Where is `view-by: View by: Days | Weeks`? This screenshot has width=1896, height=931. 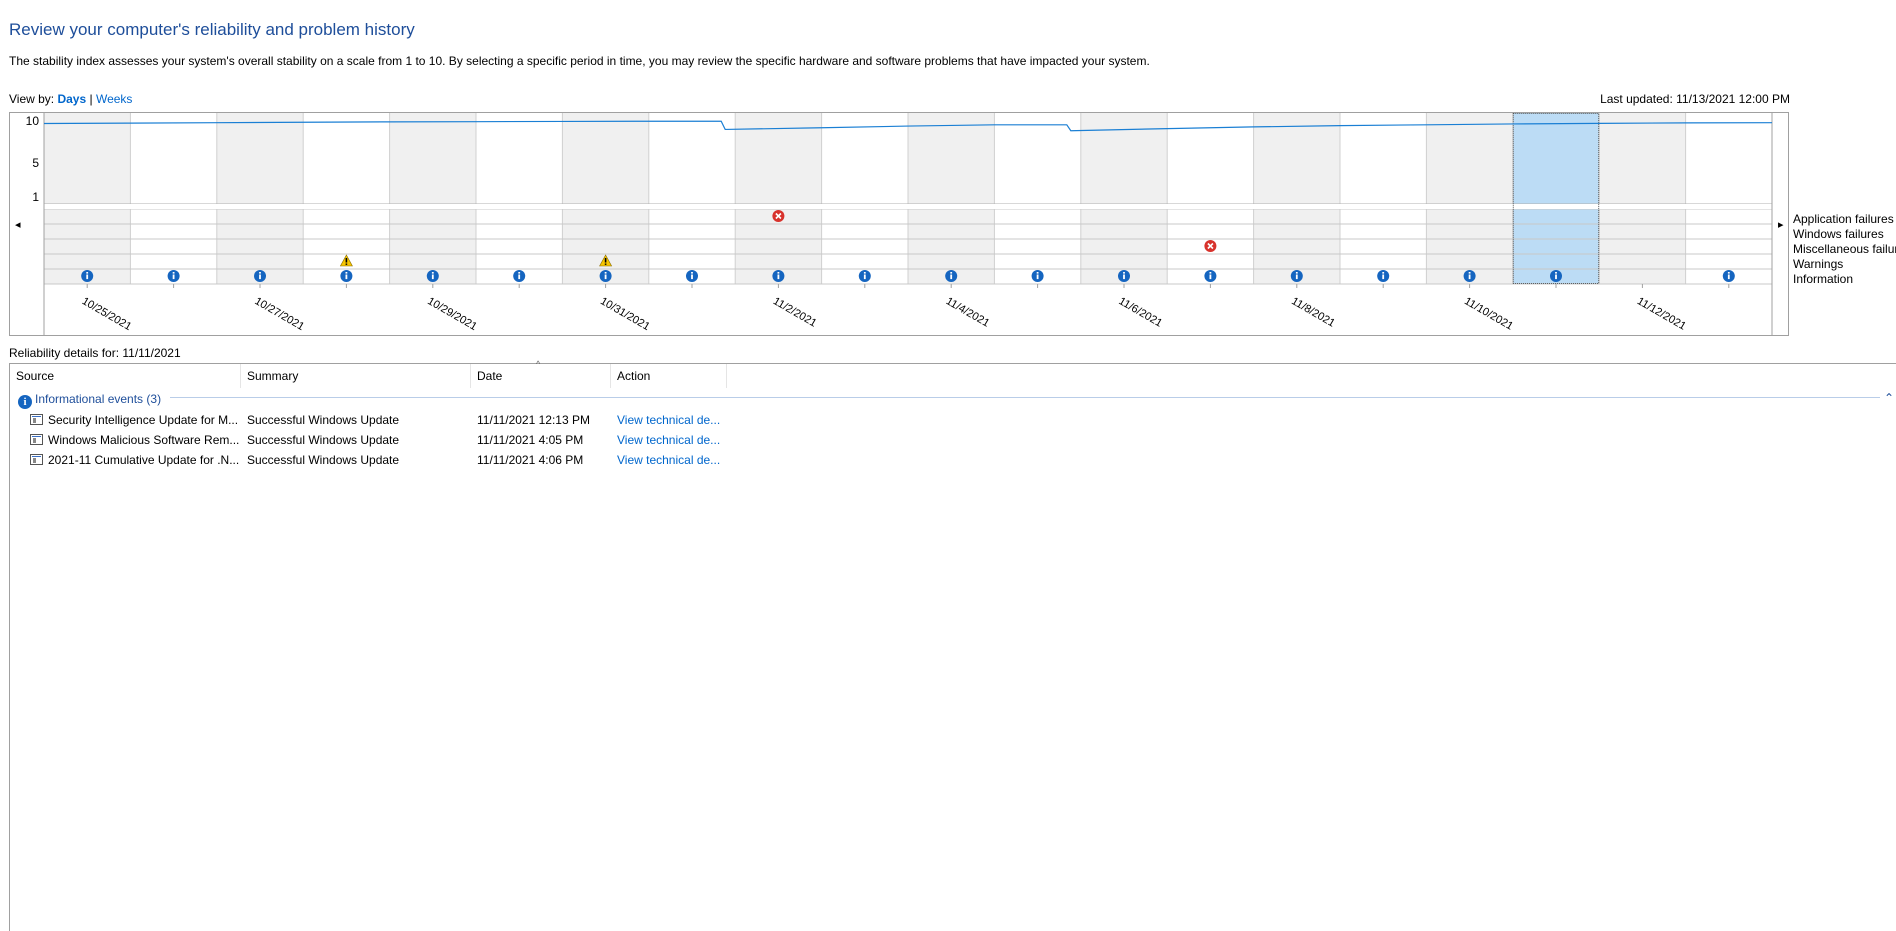
view-by: View by: Days | Weeks is located at coordinates (70, 99).